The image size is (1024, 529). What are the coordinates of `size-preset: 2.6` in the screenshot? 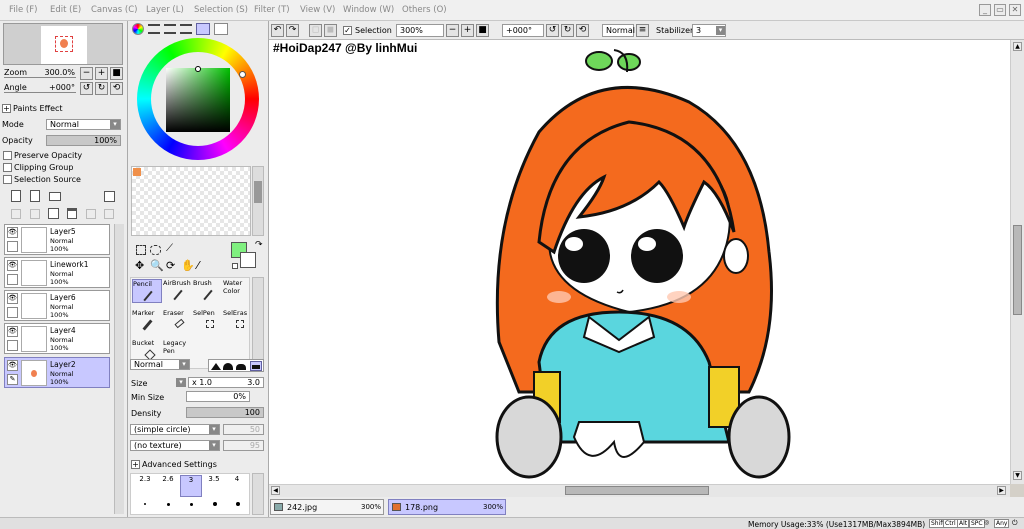 It's located at (168, 486).